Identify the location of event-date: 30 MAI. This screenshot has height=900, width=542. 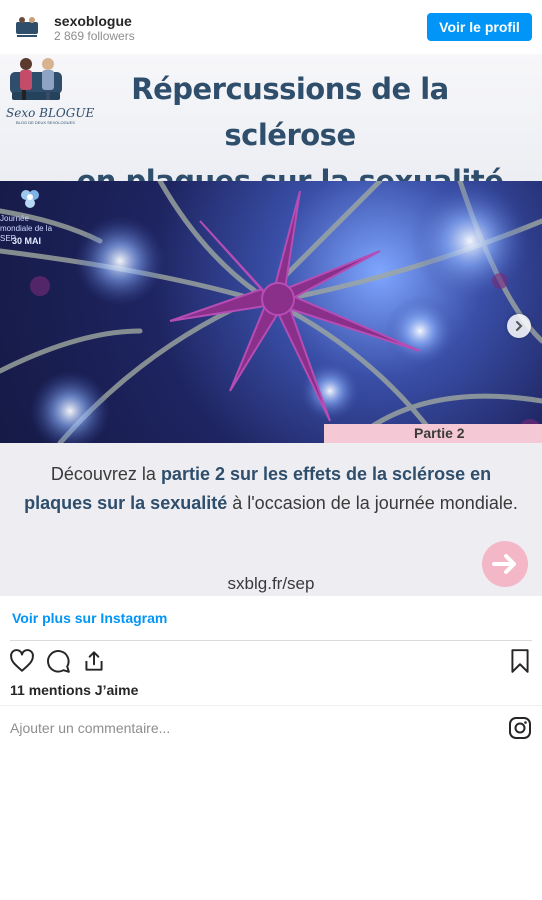
(27, 241).